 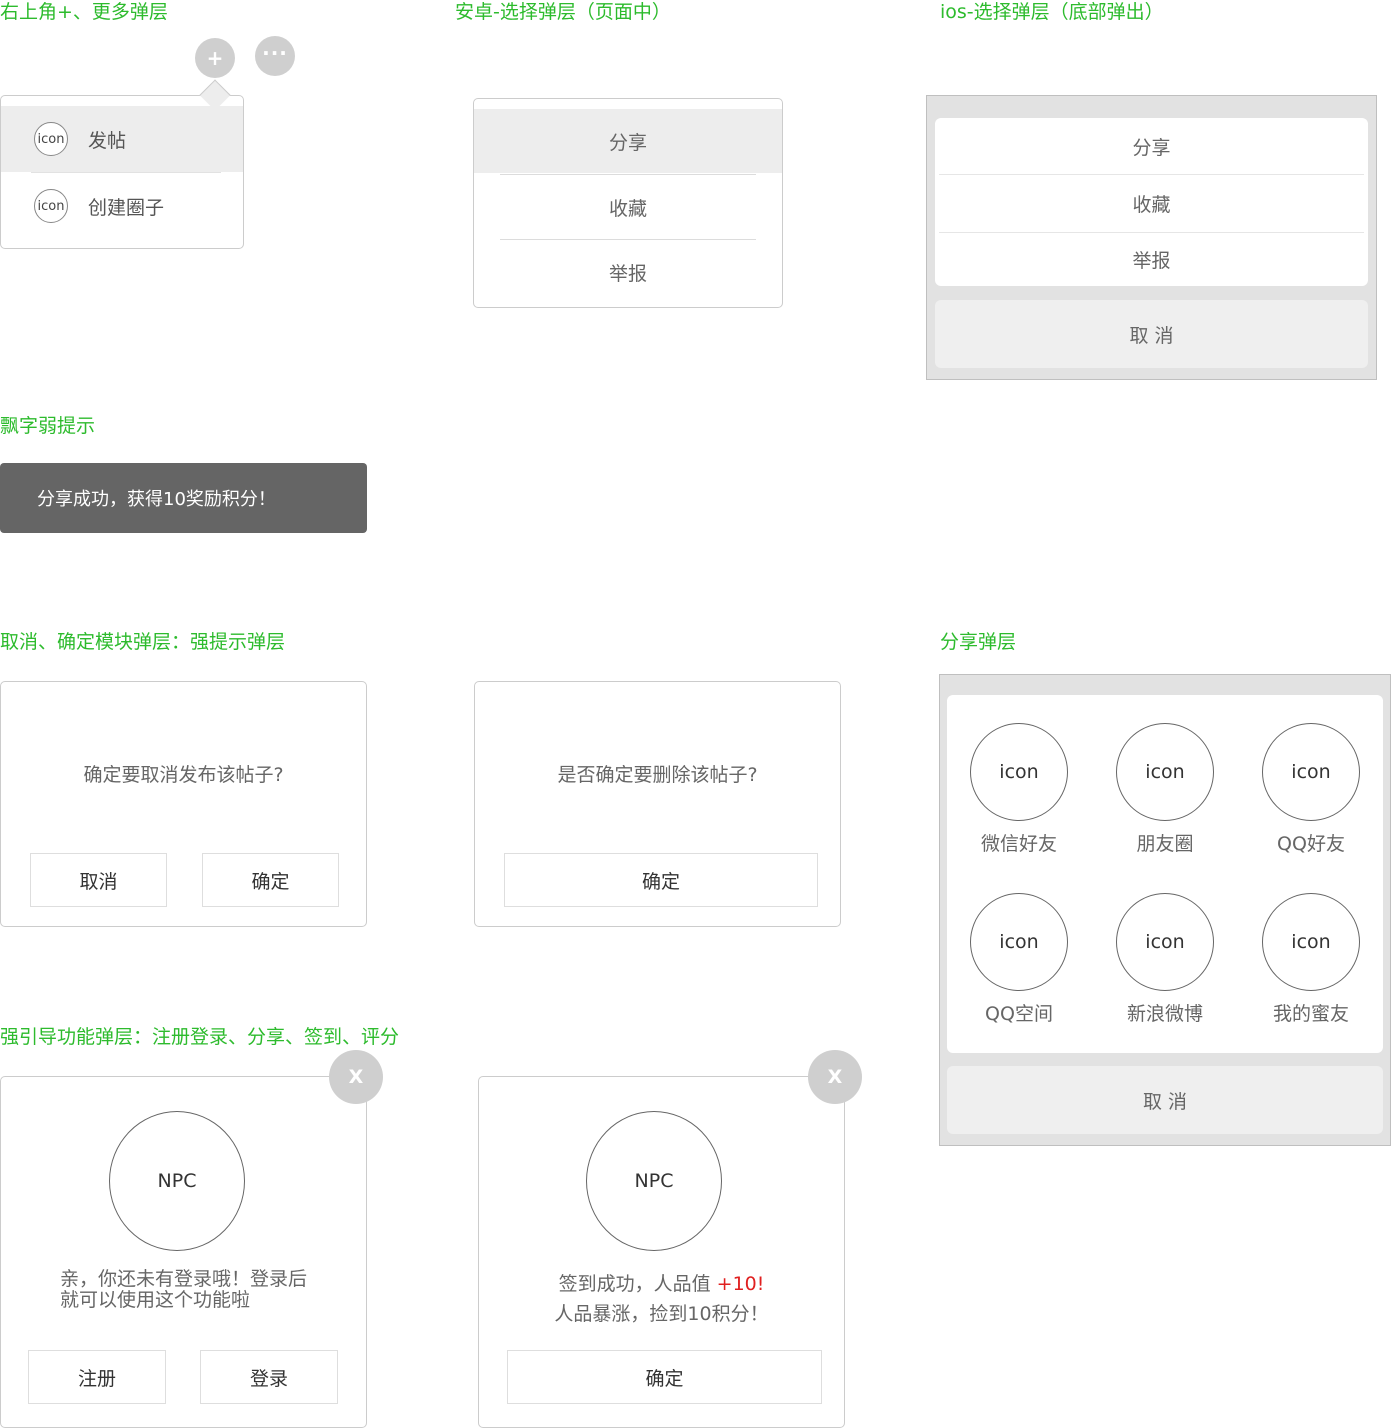 I want to click on friends-icon: icon, so click(x=1311, y=942).